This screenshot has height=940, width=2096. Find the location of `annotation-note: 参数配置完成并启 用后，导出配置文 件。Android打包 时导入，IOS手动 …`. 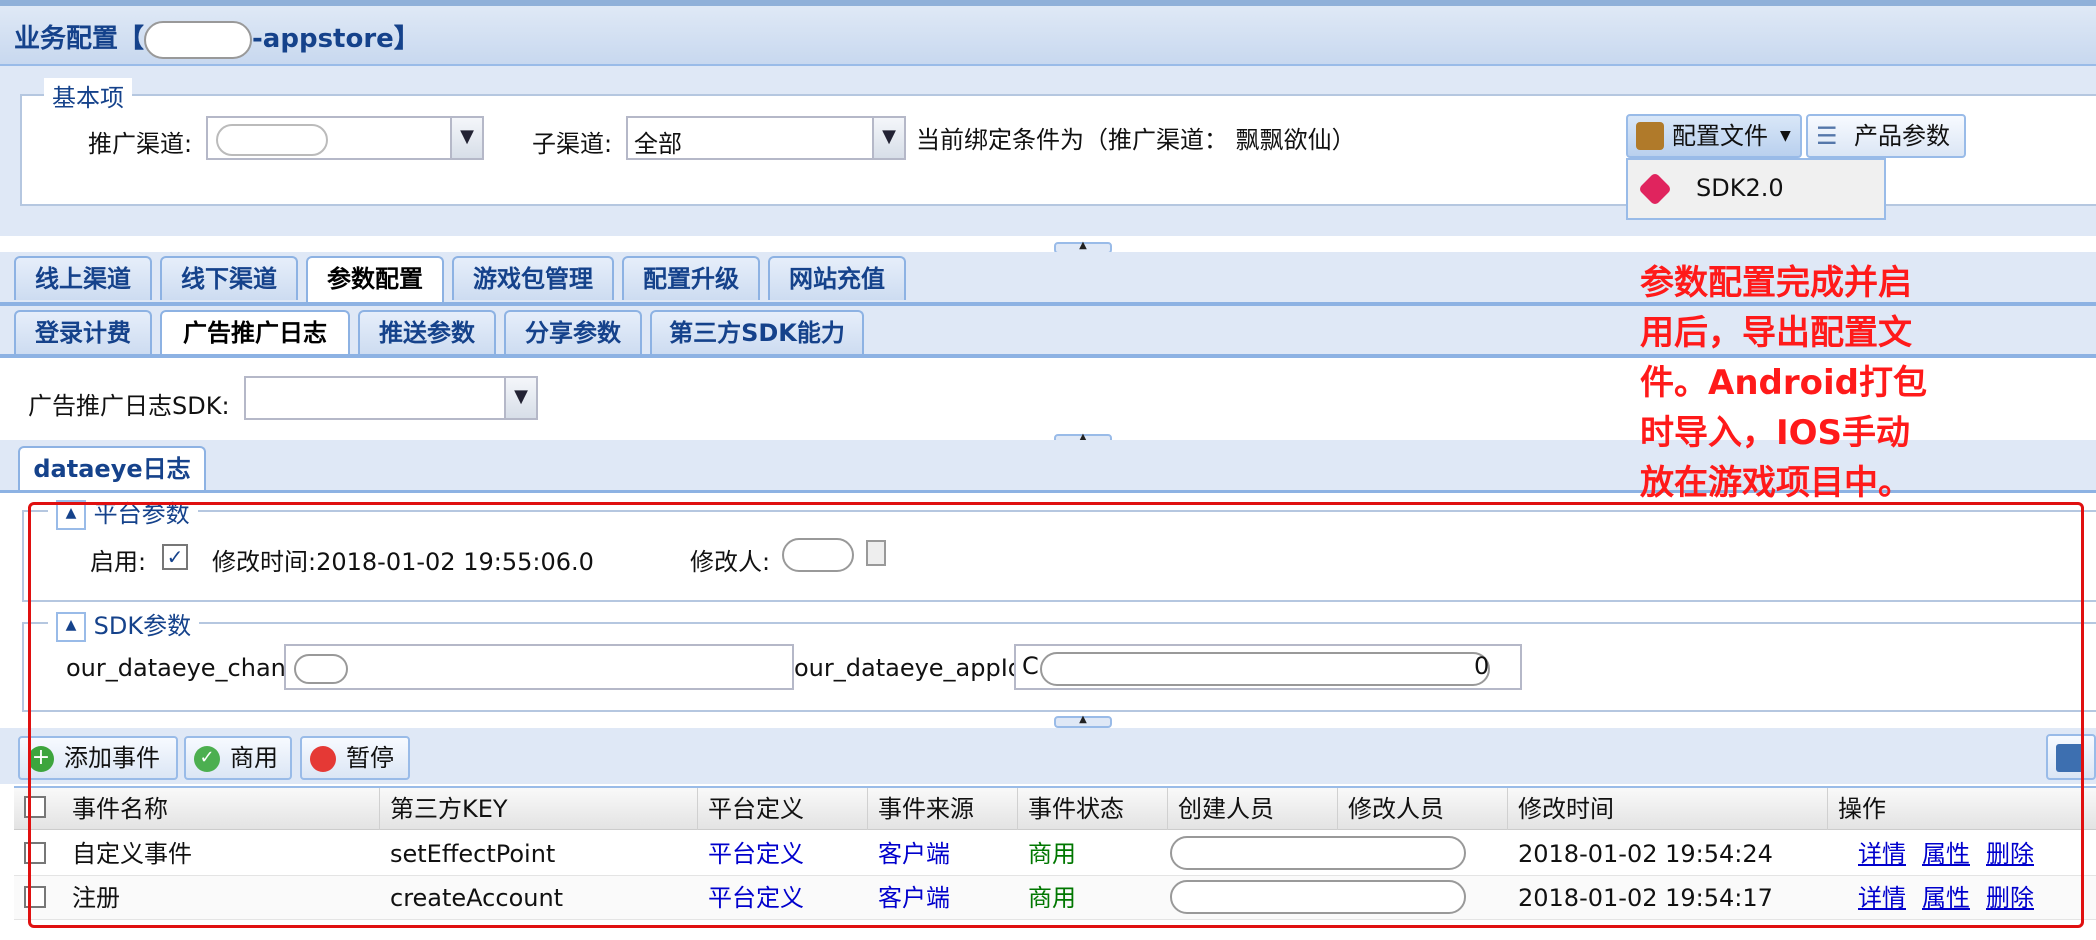

annotation-note: 参数配置完成并启 用后，导出配置文 件。Android打包 时导入，IOS手动 … is located at coordinates (1783, 383).